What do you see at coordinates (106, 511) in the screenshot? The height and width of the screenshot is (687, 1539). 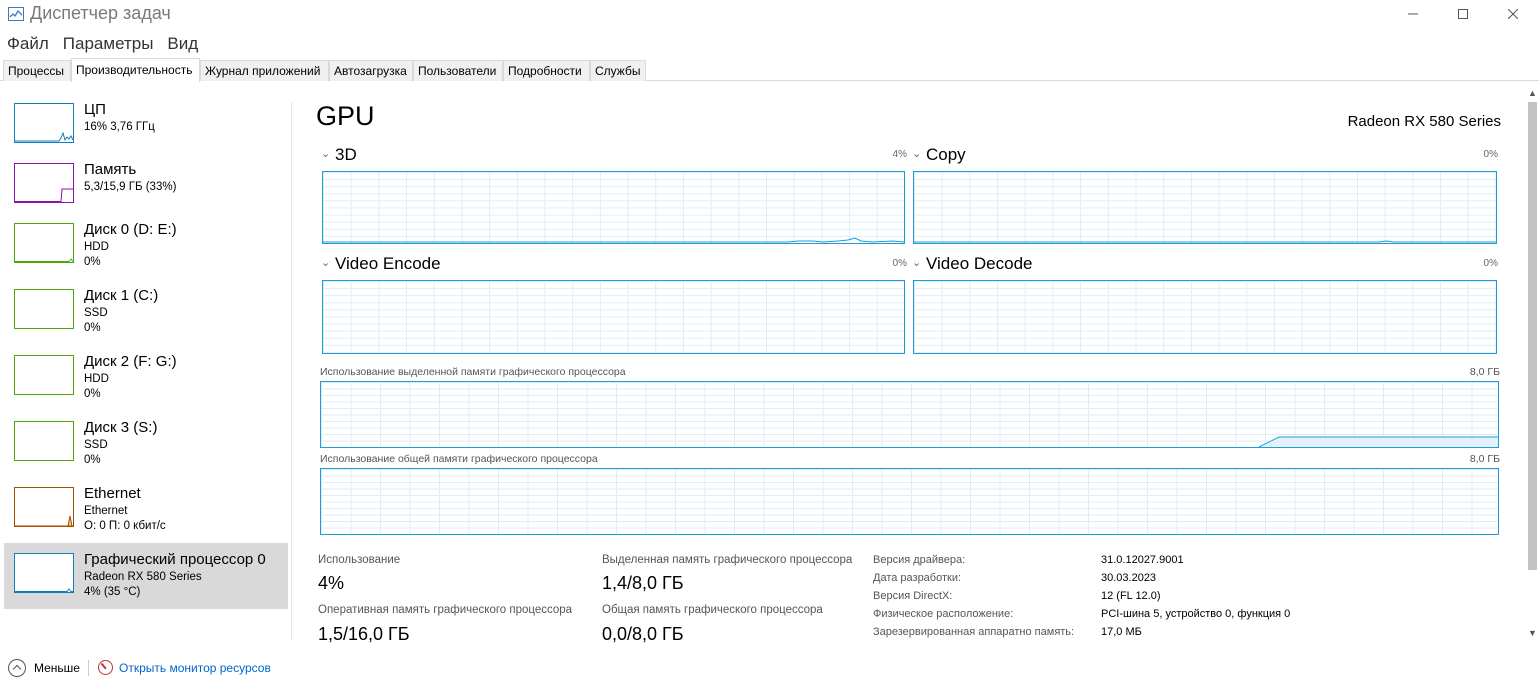 I see `sidebar-item-detail: Ethernet` at bounding box center [106, 511].